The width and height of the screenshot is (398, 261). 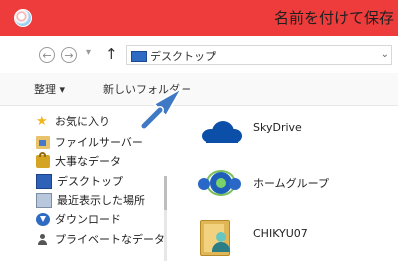 I want to click on up-arrow-icon: ↑, so click(x=111, y=54).